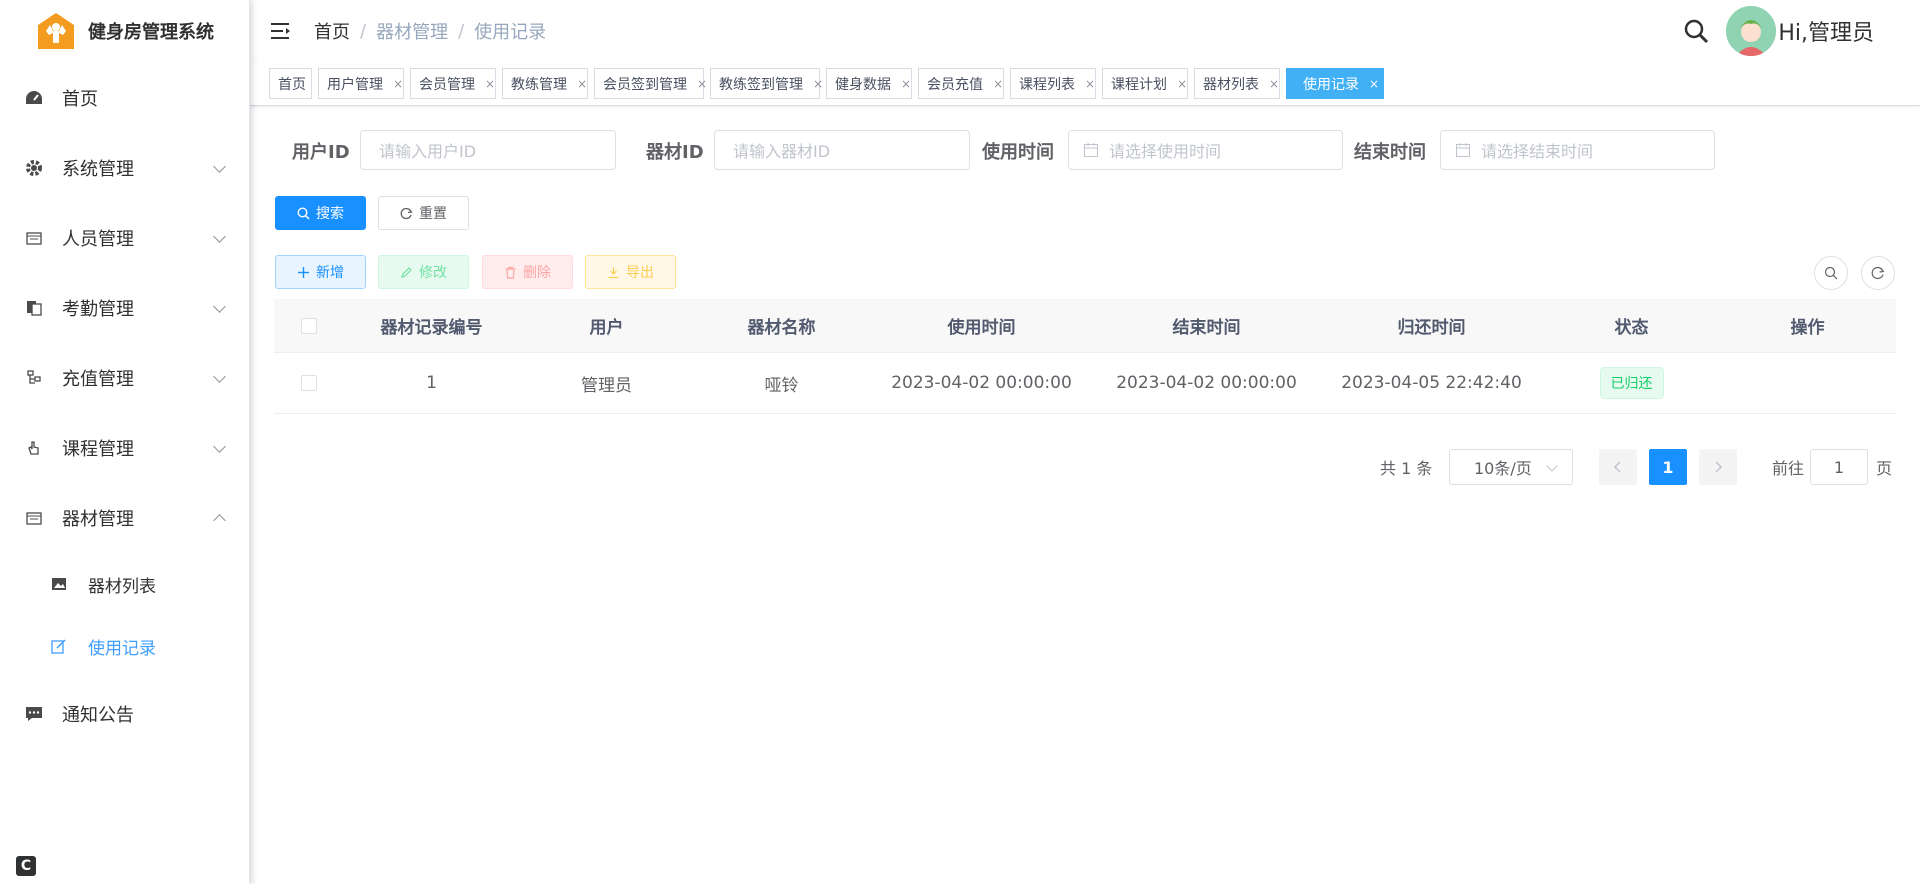 The height and width of the screenshot is (884, 1920). What do you see at coordinates (981, 325) in the screenshot?
I see `column-header: 使用时间` at bounding box center [981, 325].